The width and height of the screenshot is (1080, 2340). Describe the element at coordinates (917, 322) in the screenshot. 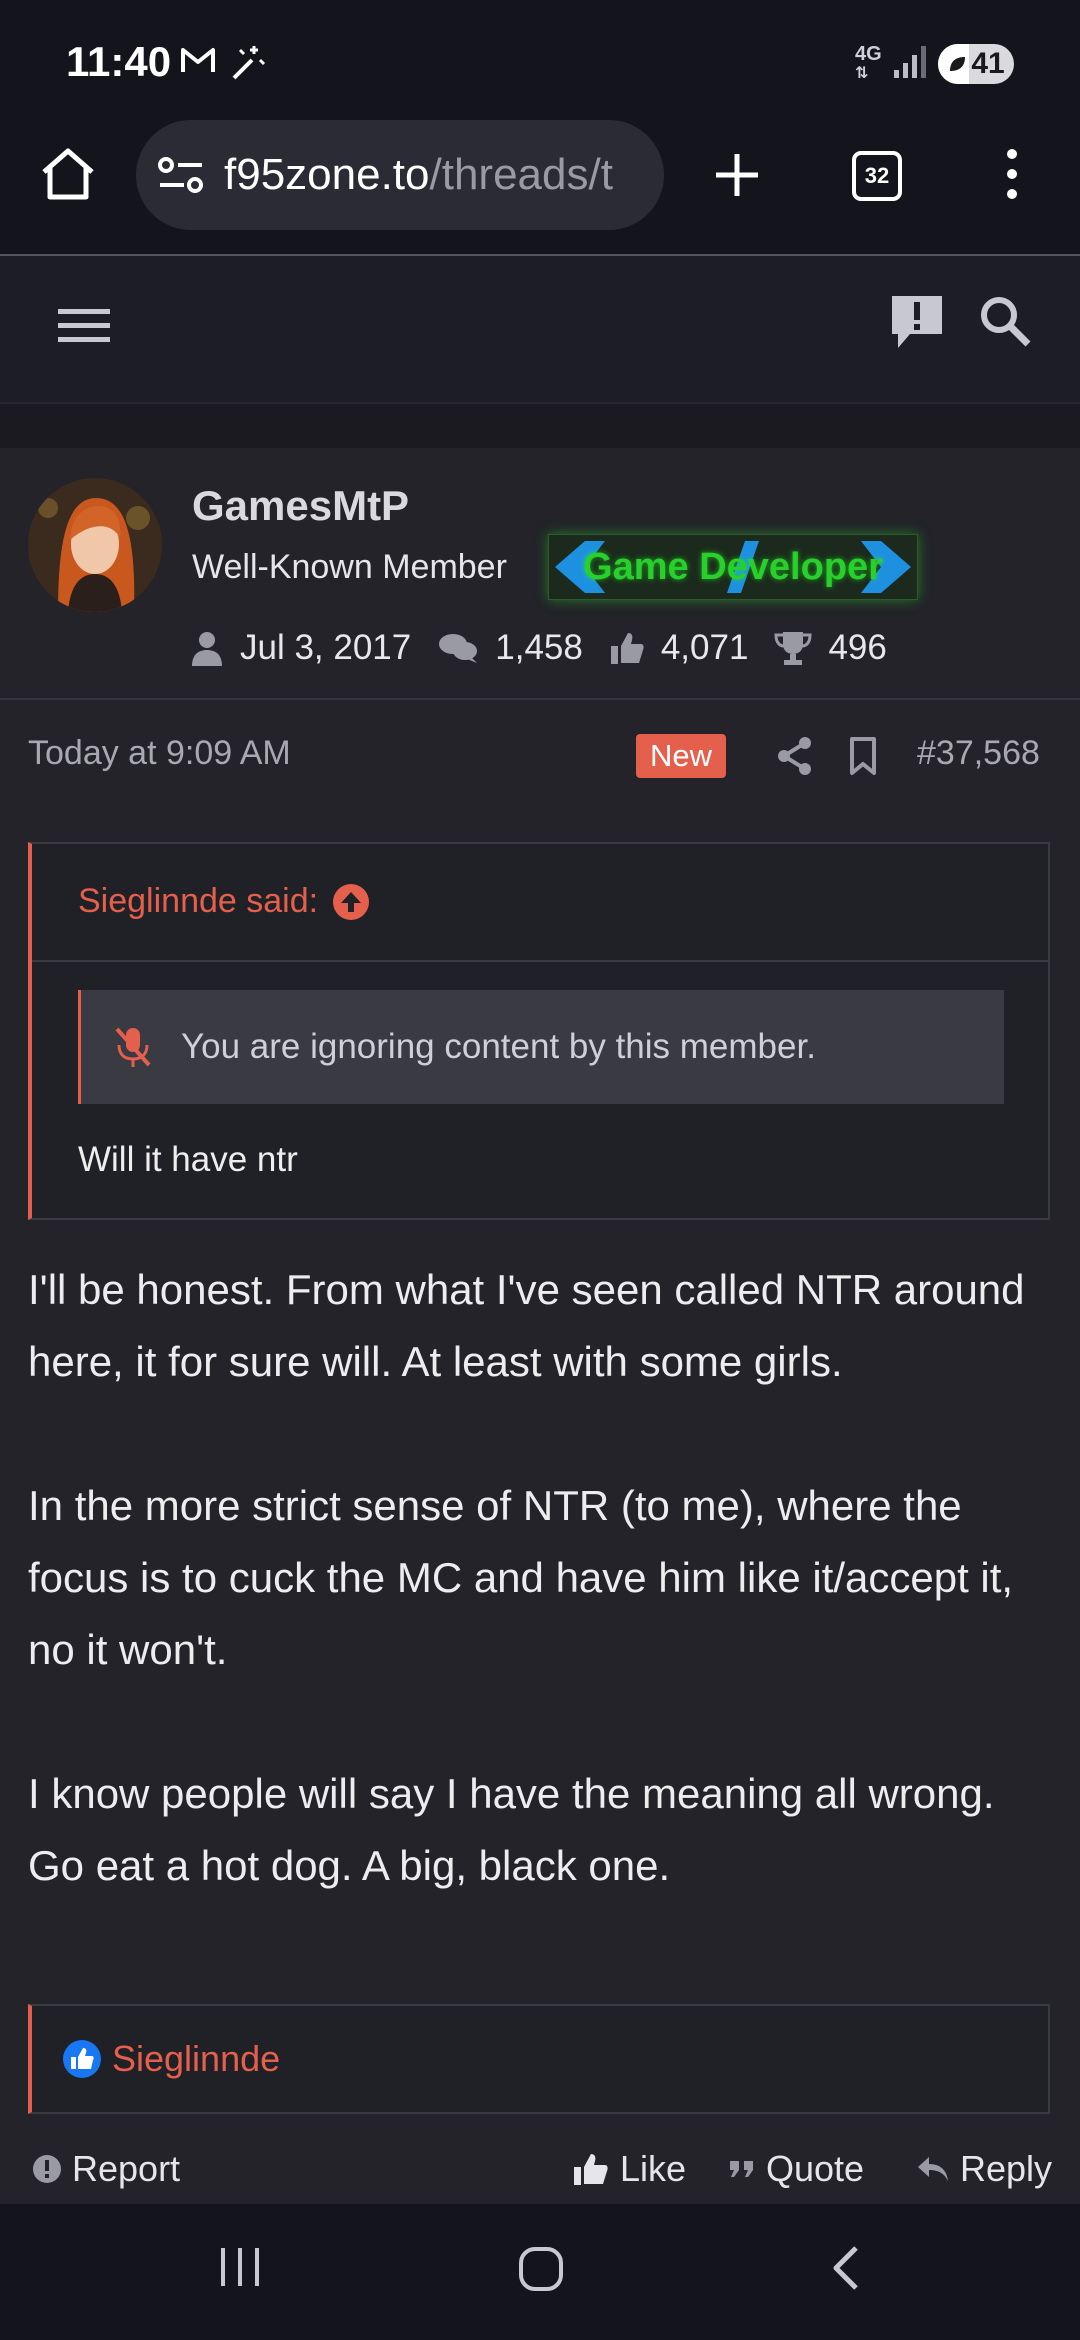

I see `alerts-icon` at that location.